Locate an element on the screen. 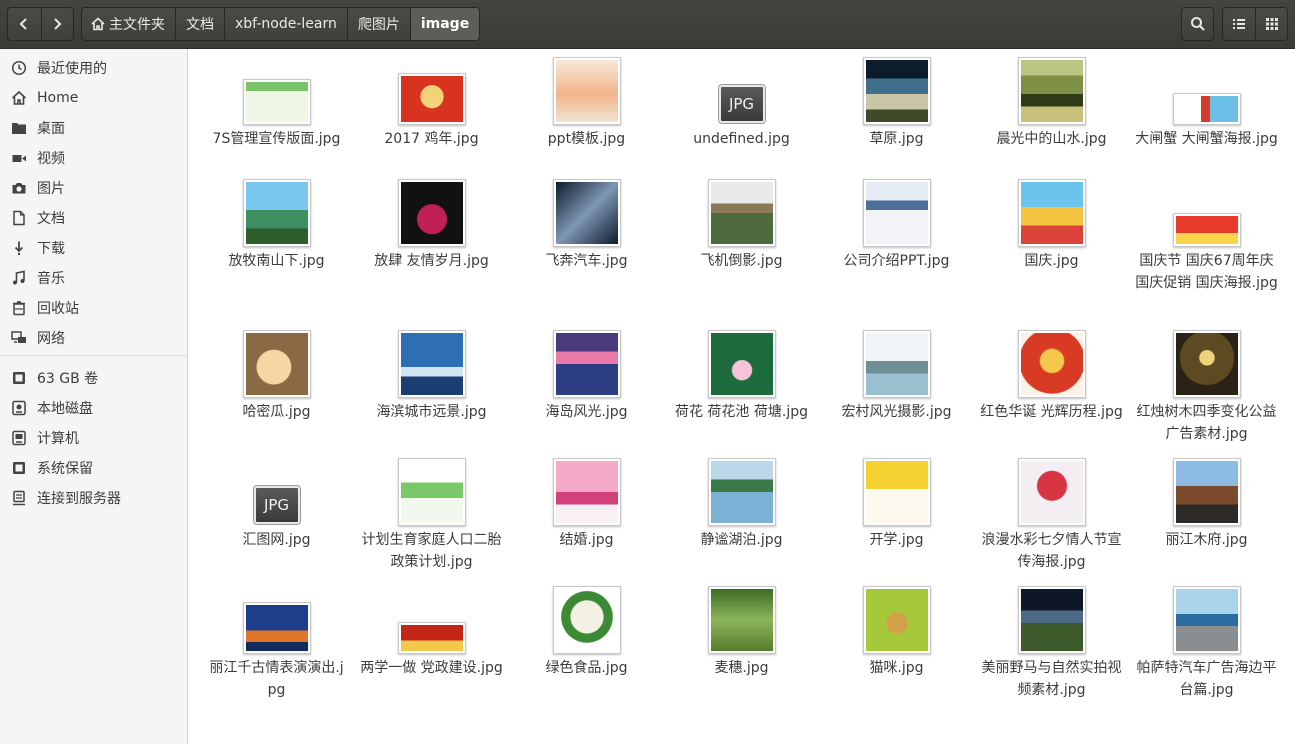 The image size is (1295, 744). file-item: 计划生育家庭人口二胎政策计划.jpg is located at coordinates (431, 514).